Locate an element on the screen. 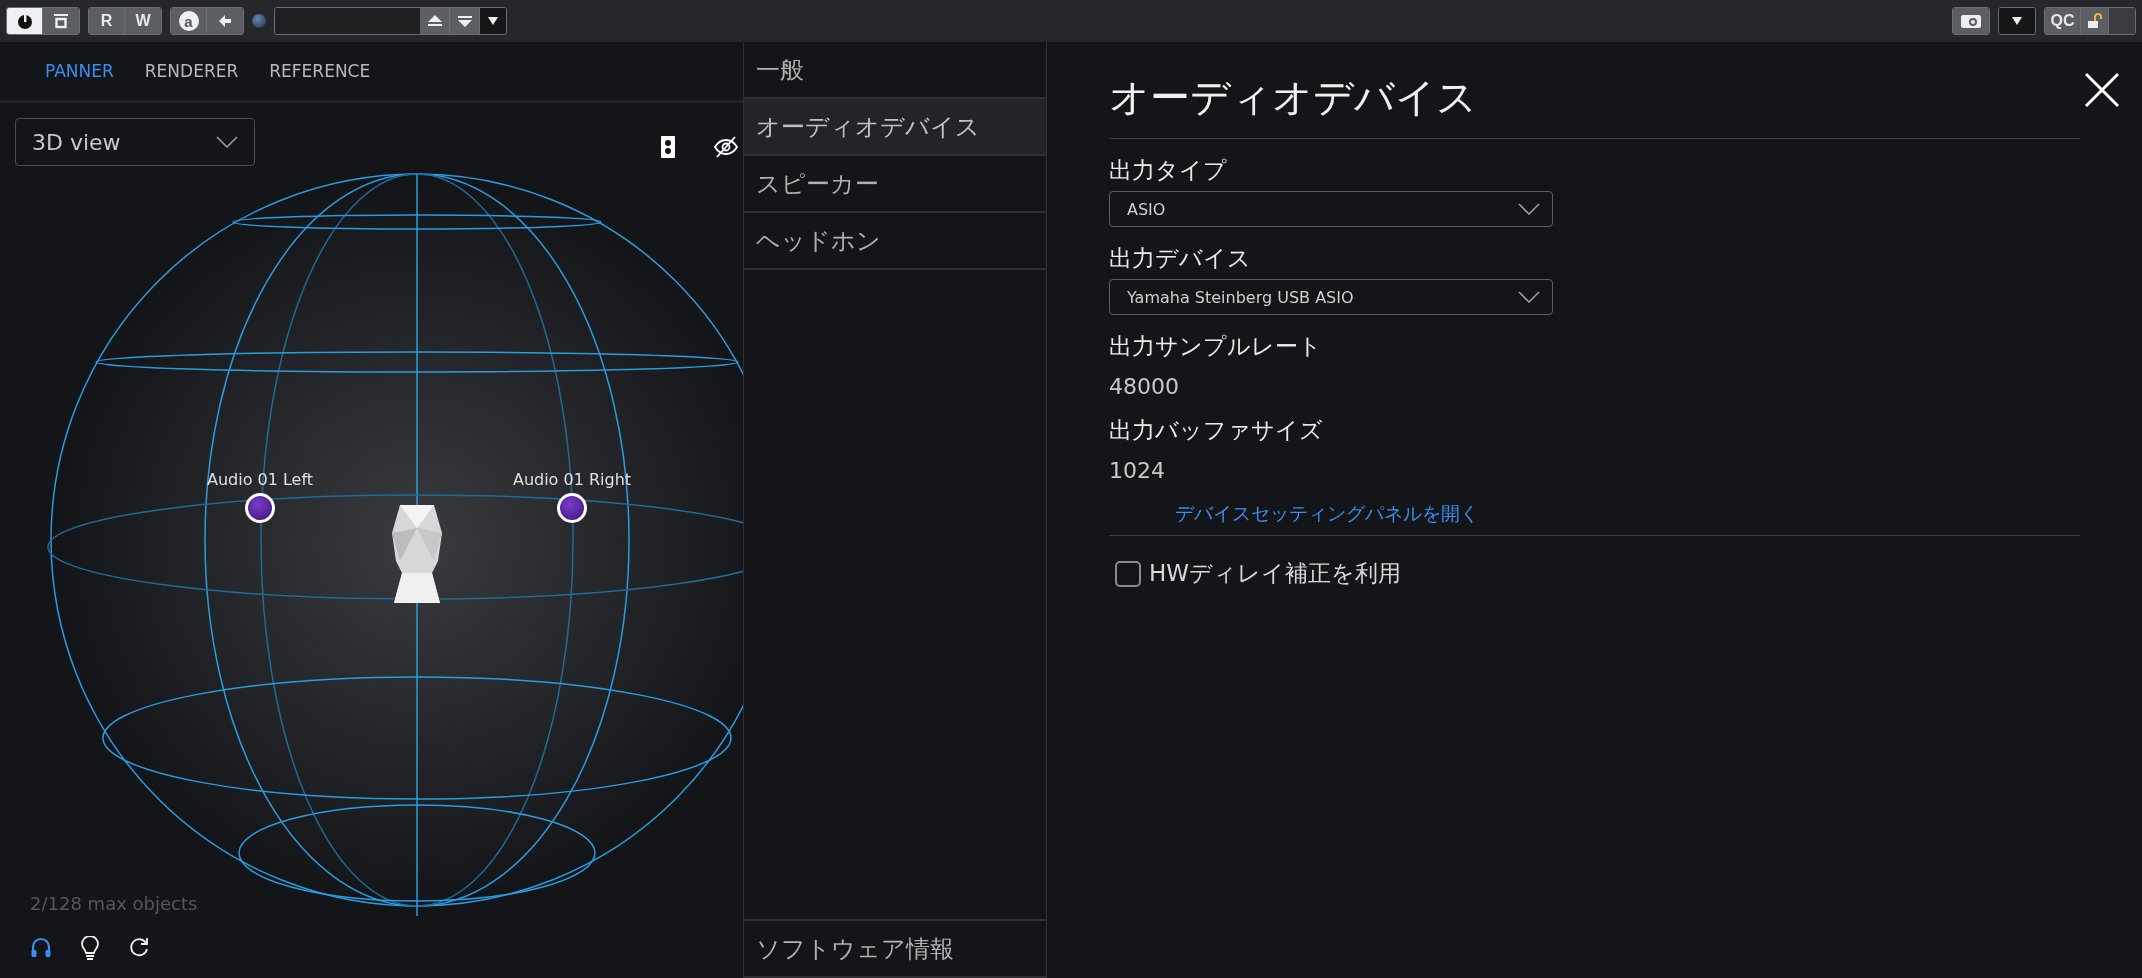 This screenshot has width=2142, height=978. panner-tool-button is located at coordinates (90, 948).